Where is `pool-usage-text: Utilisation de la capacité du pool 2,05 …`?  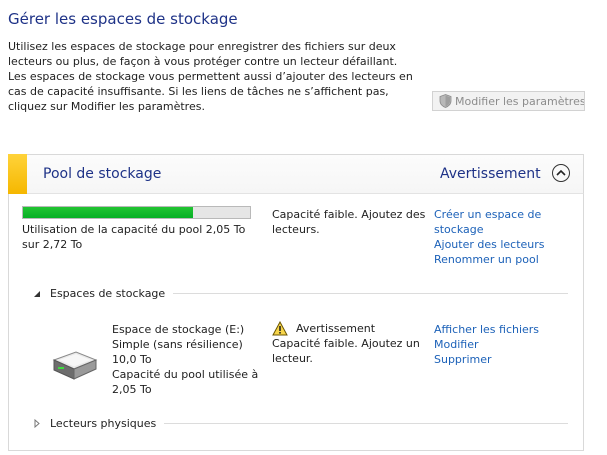 pool-usage-text: Utilisation de la capacité du pool 2,05 … is located at coordinates (134, 237).